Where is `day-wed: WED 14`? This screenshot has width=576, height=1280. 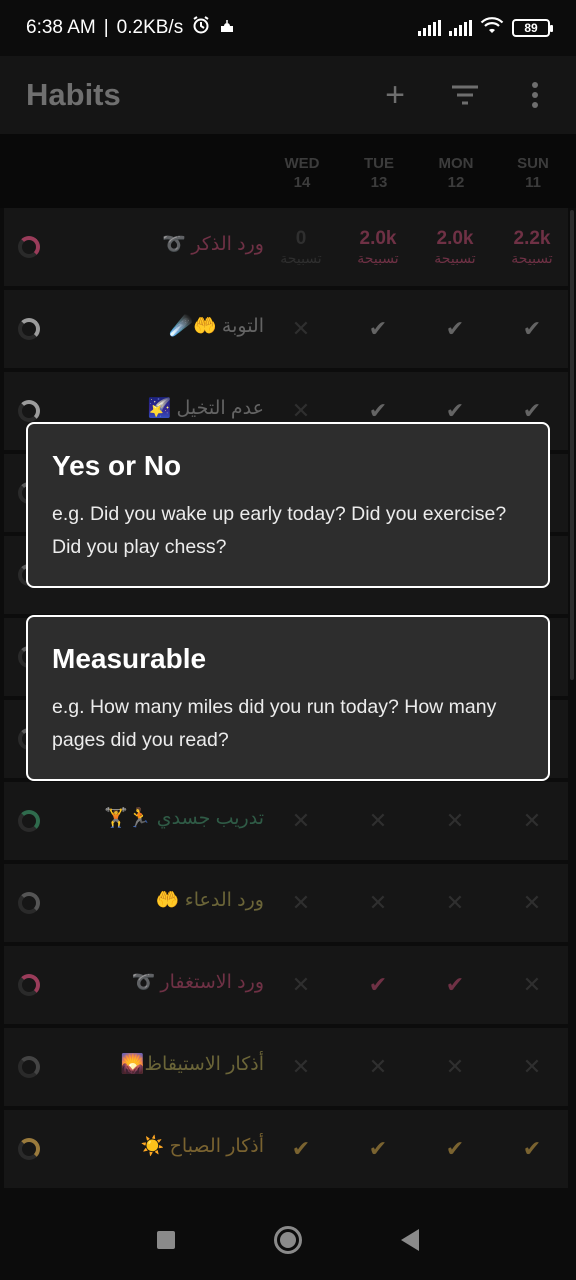 day-wed: WED 14 is located at coordinates (302, 173).